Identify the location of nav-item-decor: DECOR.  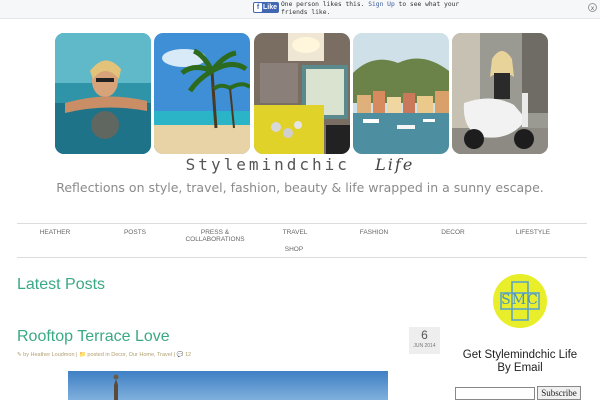
(453, 232).